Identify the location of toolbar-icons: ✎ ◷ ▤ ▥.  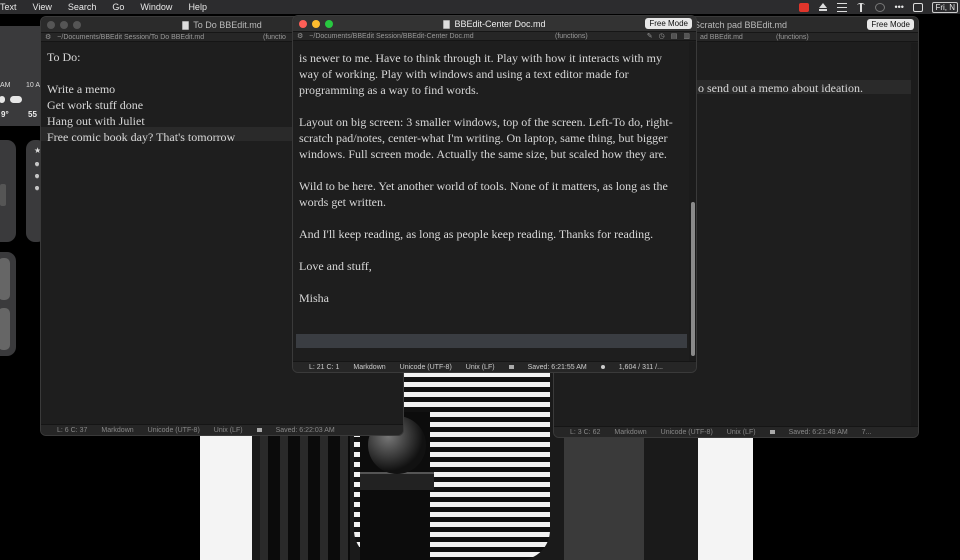
(668, 36).